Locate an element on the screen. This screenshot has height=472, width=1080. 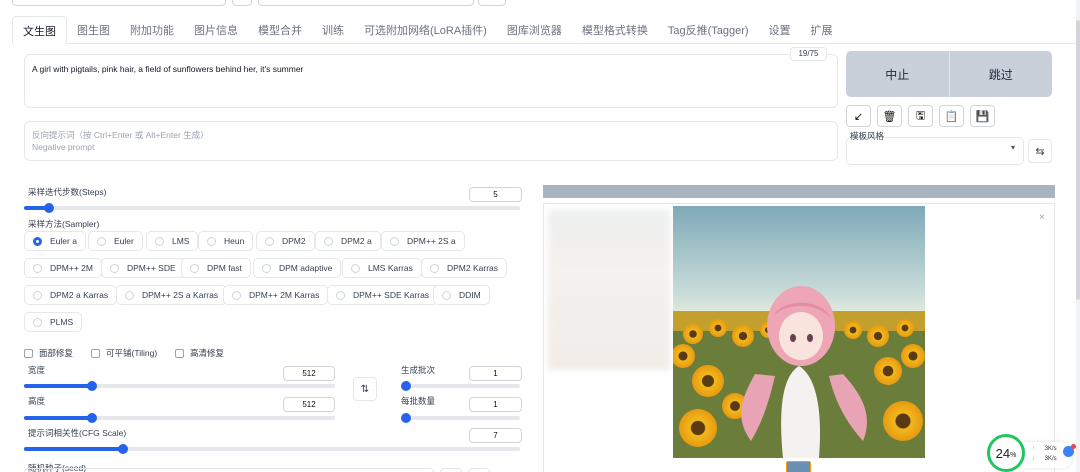
batch-size-label: 每批数量 is located at coordinates (418, 401).